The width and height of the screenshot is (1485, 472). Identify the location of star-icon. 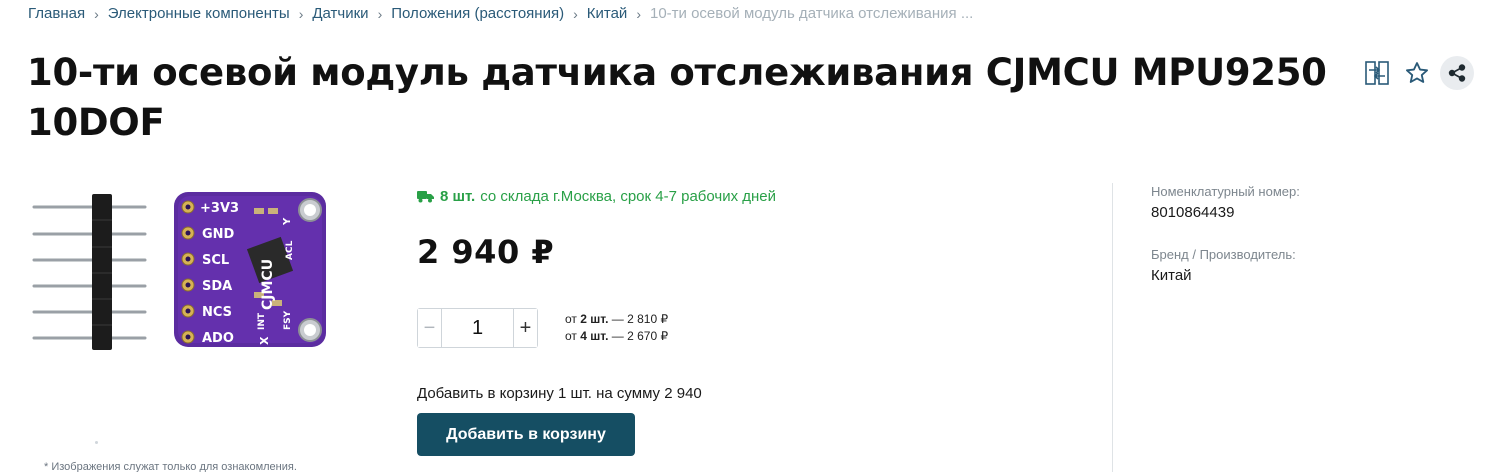
(1417, 72).